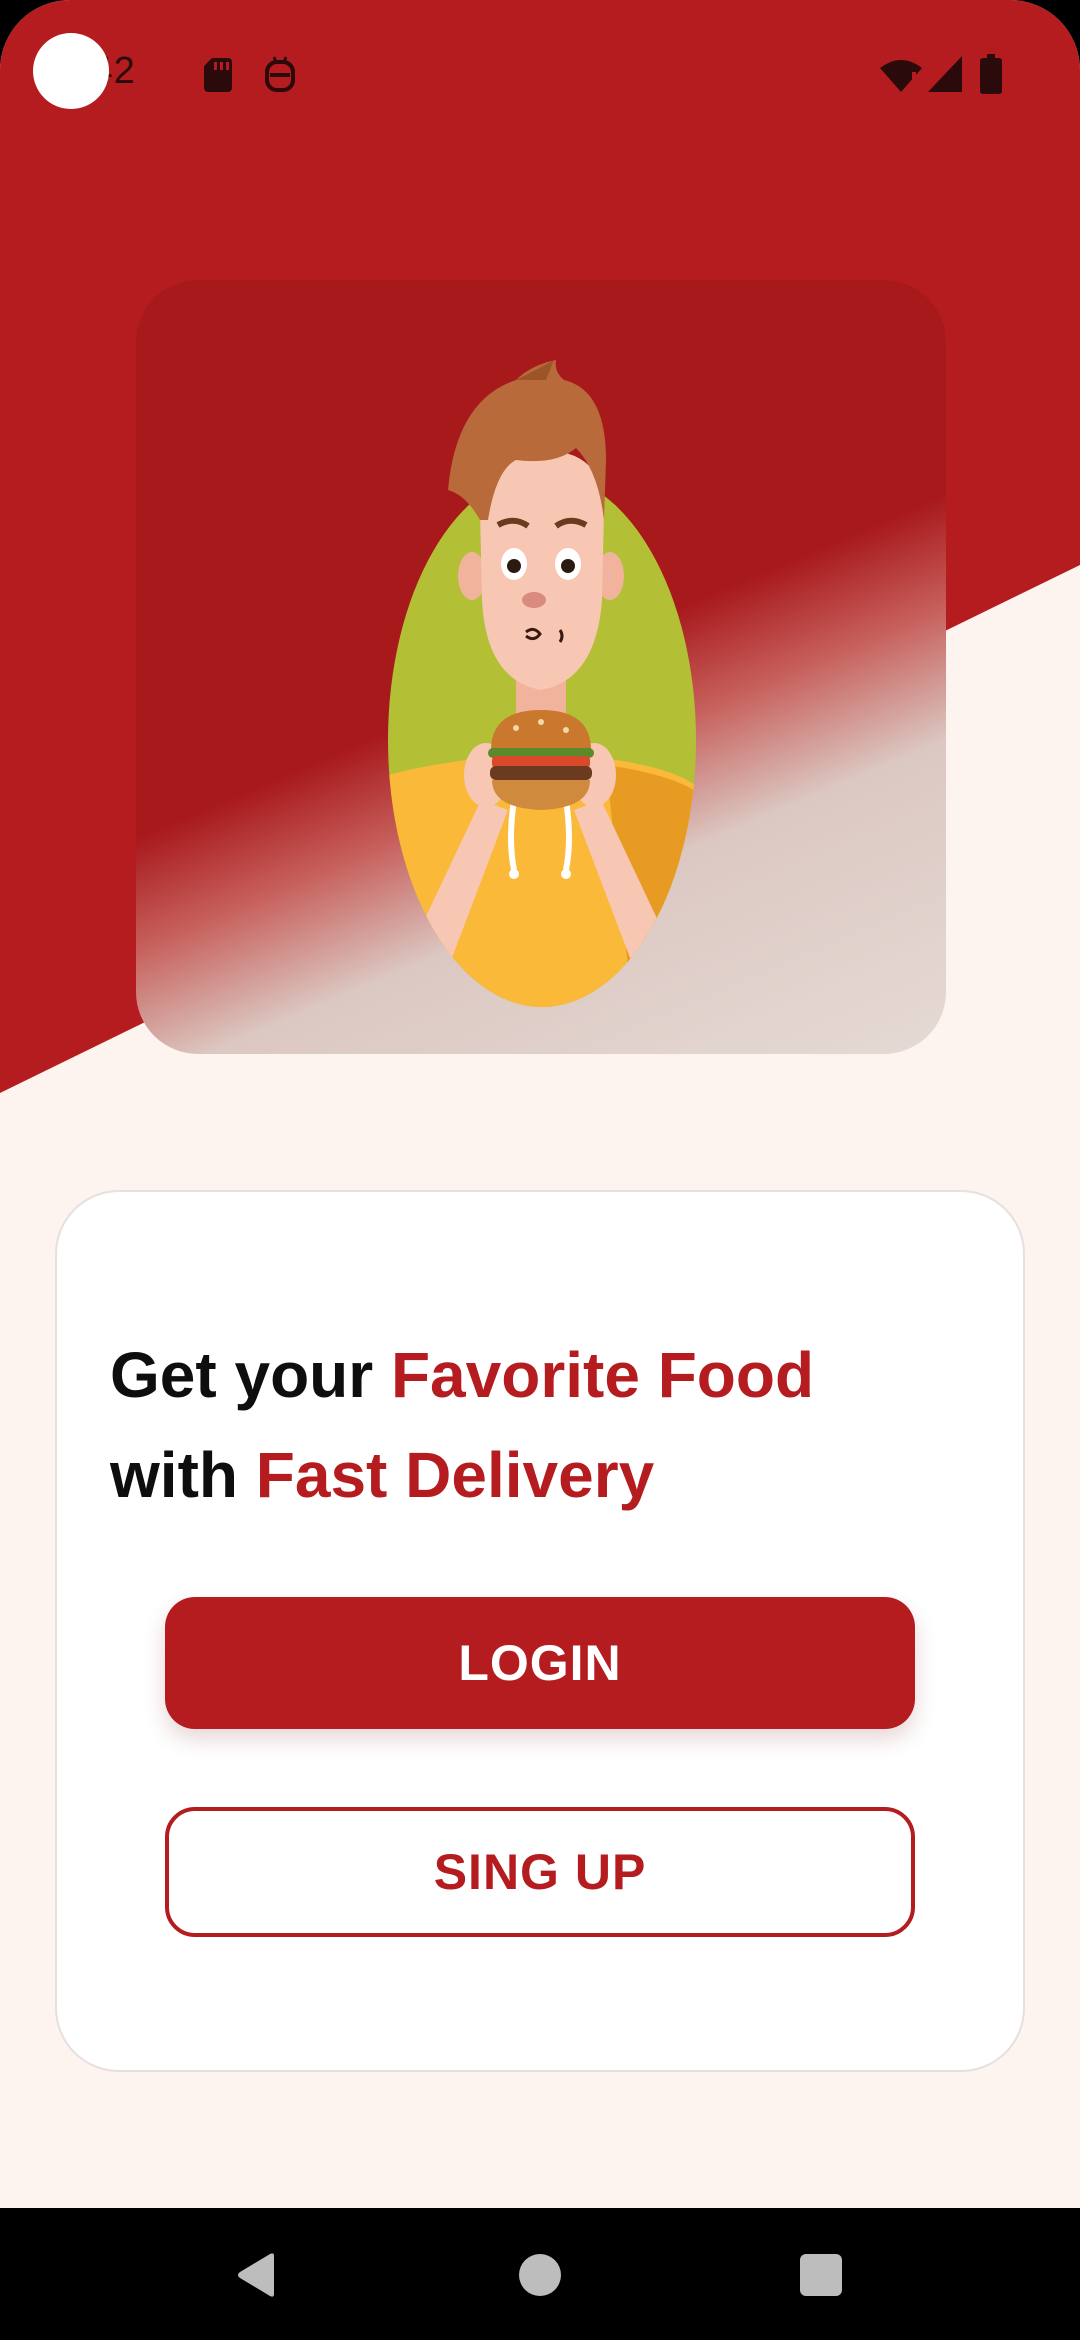 The image size is (1080, 2340). I want to click on man-eating-burger-illustration, so click(542, 683).